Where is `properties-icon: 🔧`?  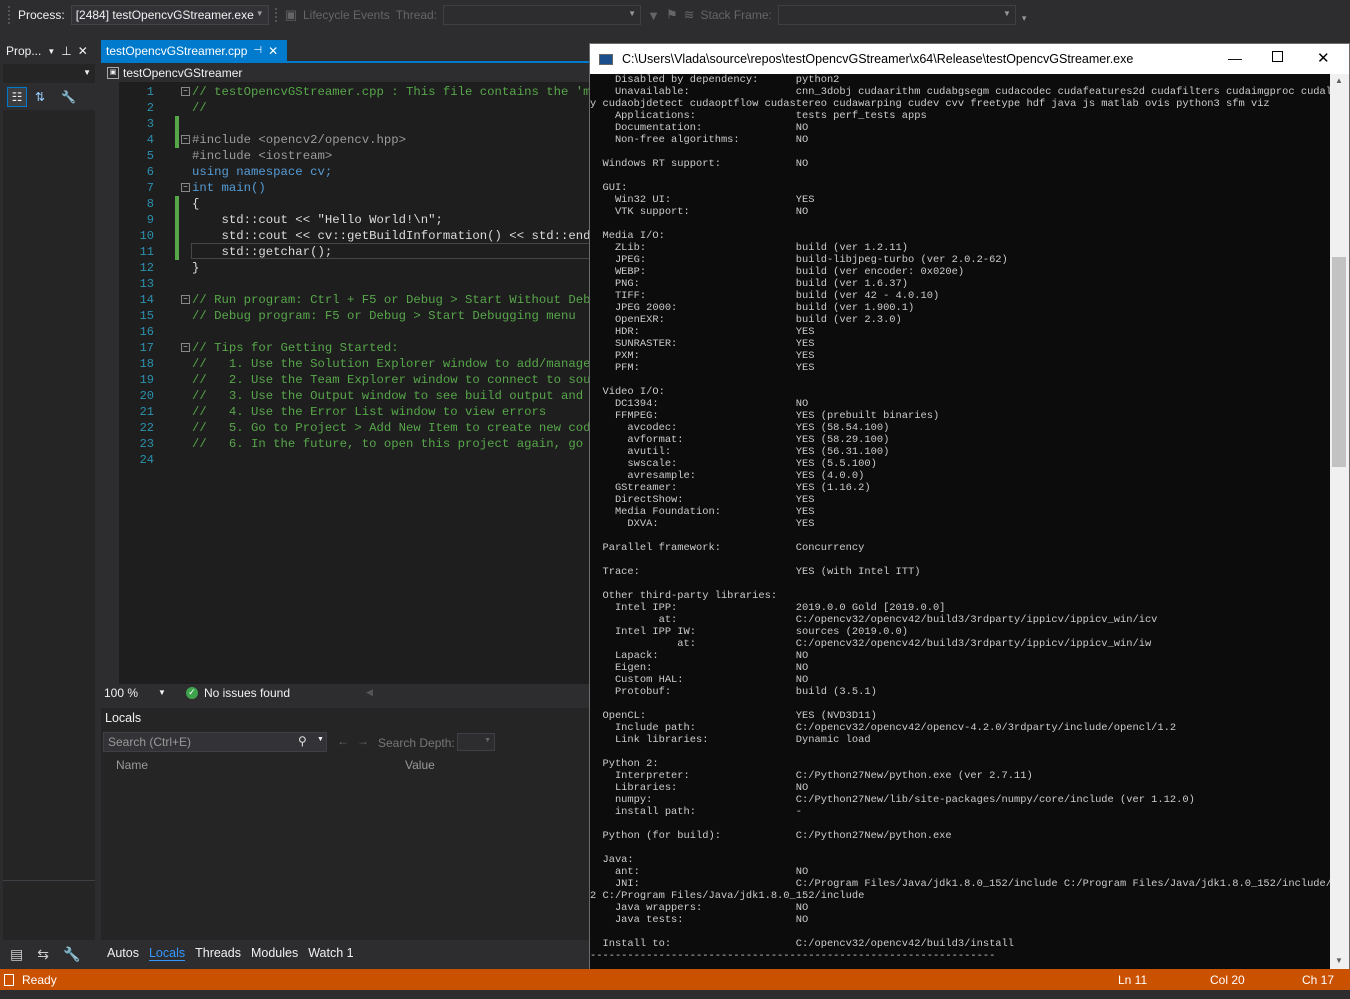
properties-icon: 🔧 is located at coordinates (71, 954).